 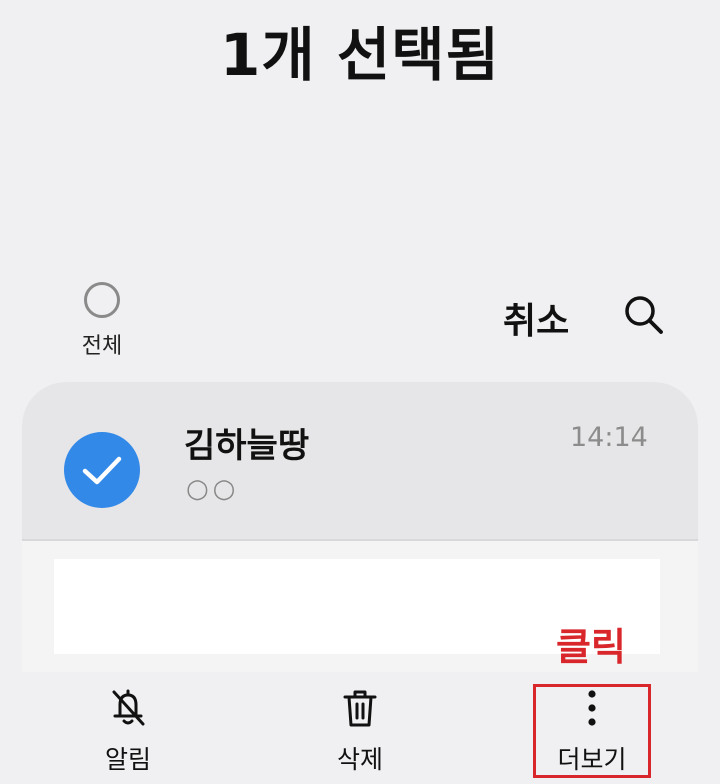 I want to click on selected-checkmark-avatar, so click(x=102, y=470).